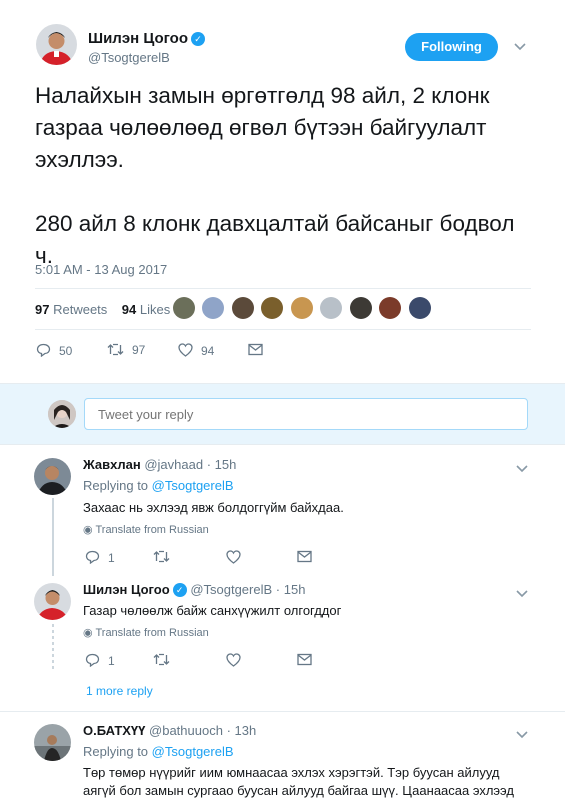 This screenshot has height=800, width=565. What do you see at coordinates (138, 38) in the screenshot?
I see `author-name-text: Шилэн Цогоо` at bounding box center [138, 38].